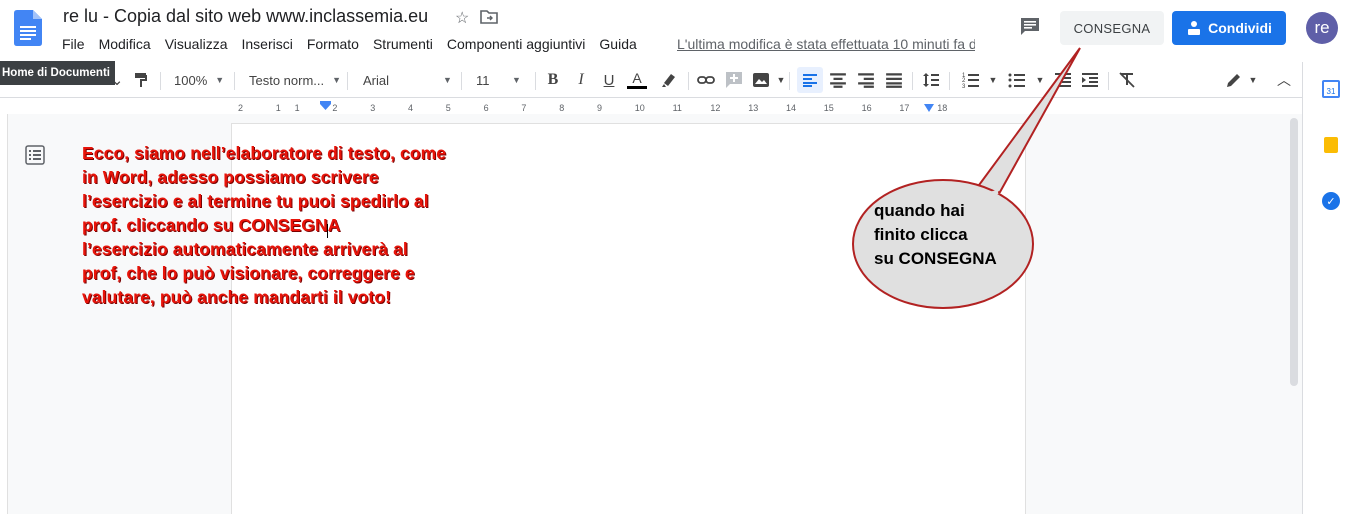 This screenshot has width=1358, height=514. What do you see at coordinates (486, 108) in the screenshot?
I see `ruler-number: 6` at bounding box center [486, 108].